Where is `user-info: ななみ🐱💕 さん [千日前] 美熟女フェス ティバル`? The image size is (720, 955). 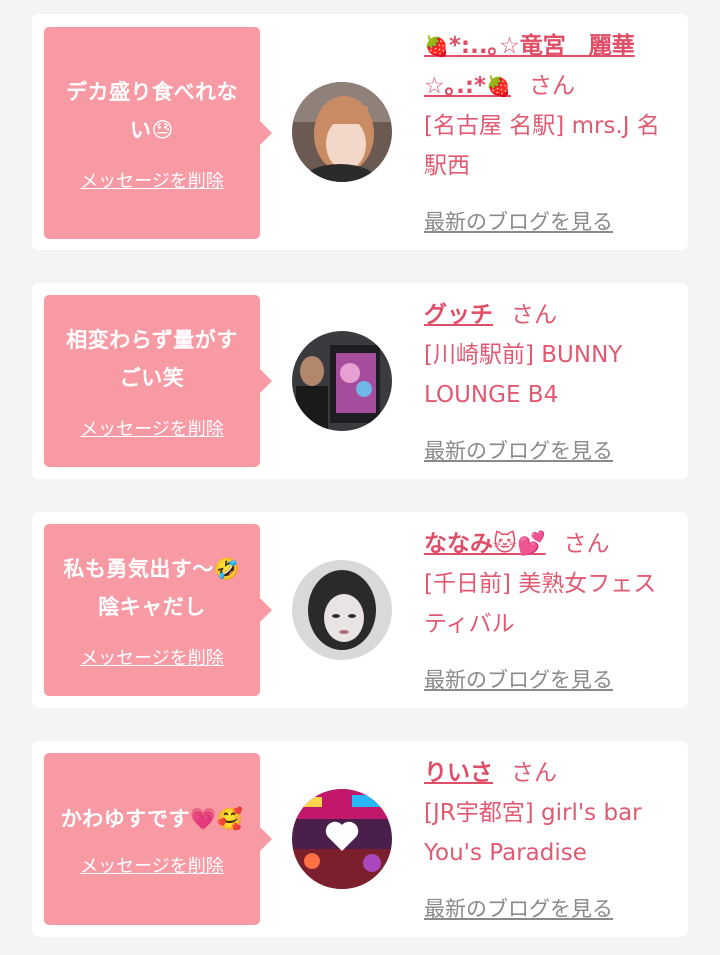
user-info: ななみ🐱💕 さん [千日前] 美熟女フェス ティバル is located at coordinates (551, 584).